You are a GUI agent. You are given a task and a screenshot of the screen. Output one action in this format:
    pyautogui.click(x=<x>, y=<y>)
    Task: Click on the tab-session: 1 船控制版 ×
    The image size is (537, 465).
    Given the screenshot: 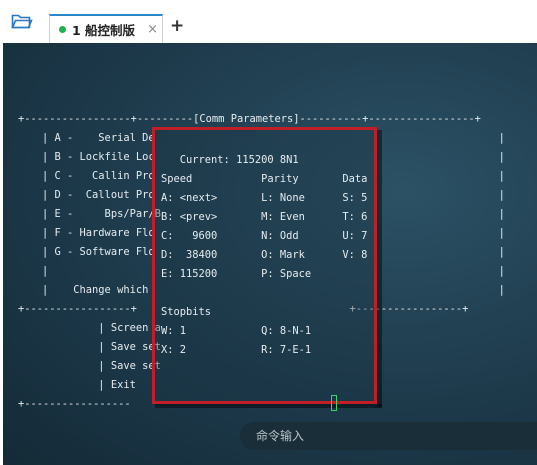 What is the action you would take?
    pyautogui.click(x=106, y=28)
    